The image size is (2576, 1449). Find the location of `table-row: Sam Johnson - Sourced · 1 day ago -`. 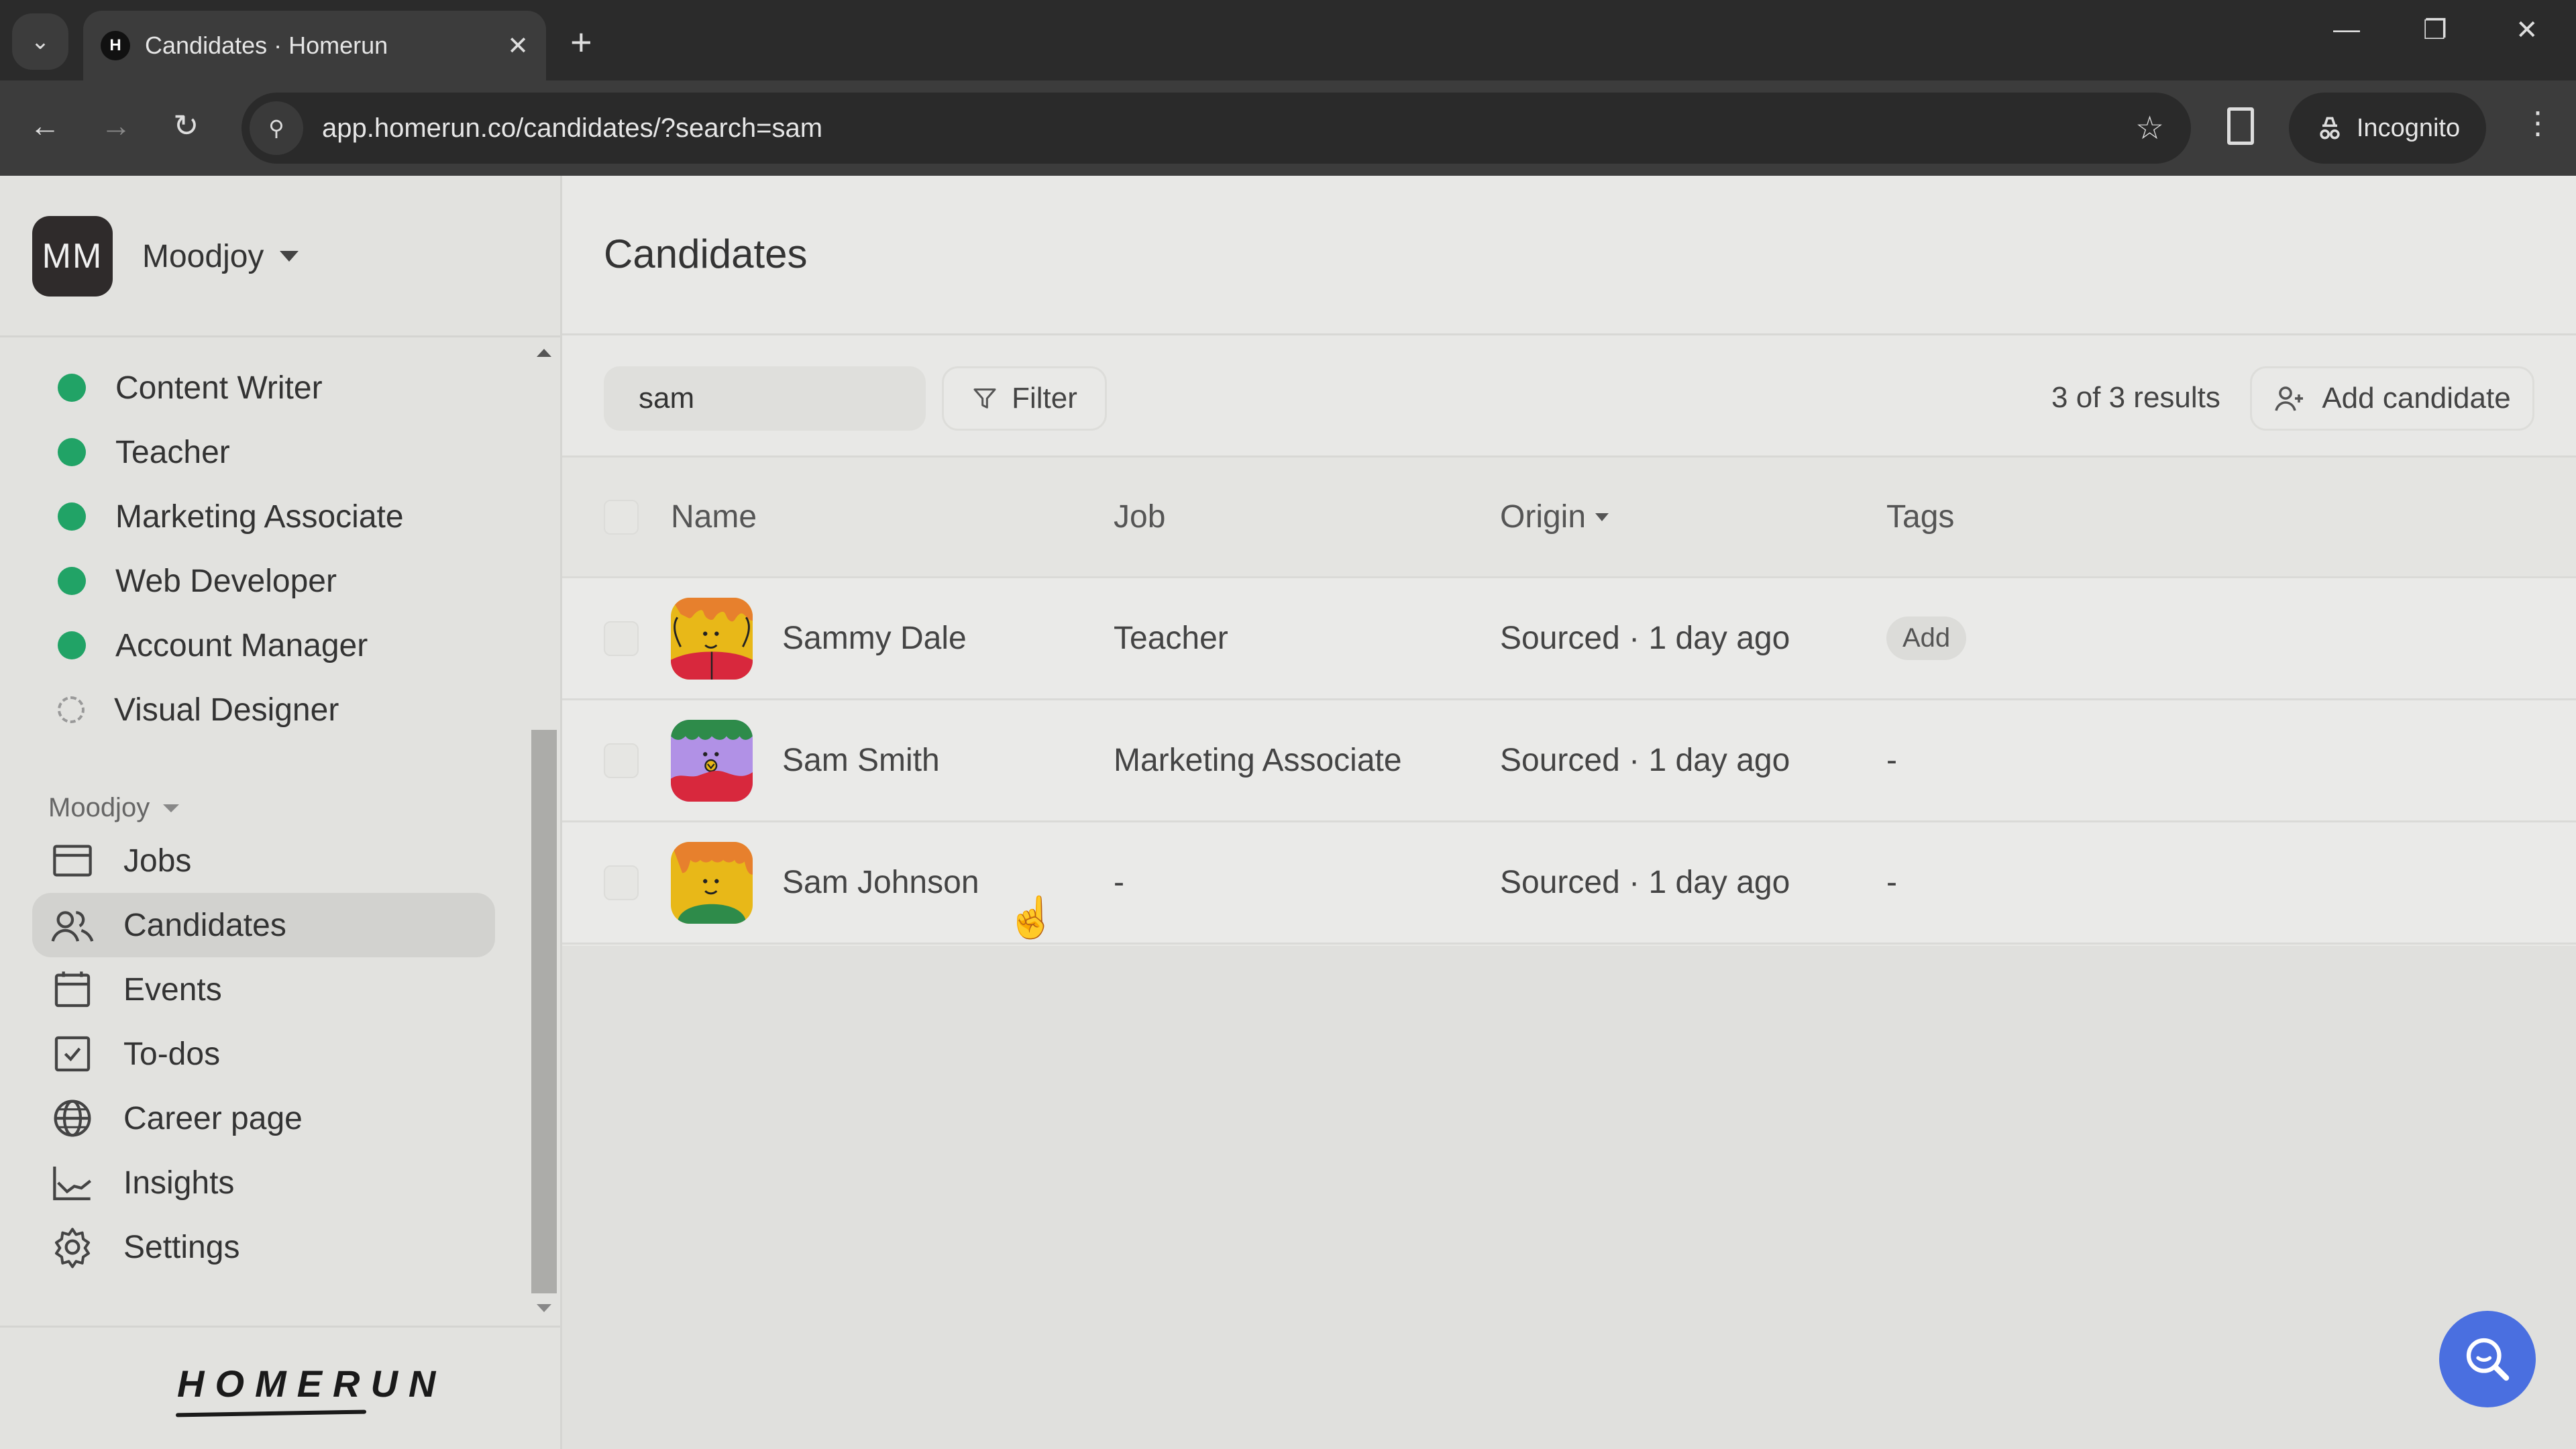

table-row: Sam Johnson - Sourced · 1 day ago - is located at coordinates (1569, 883).